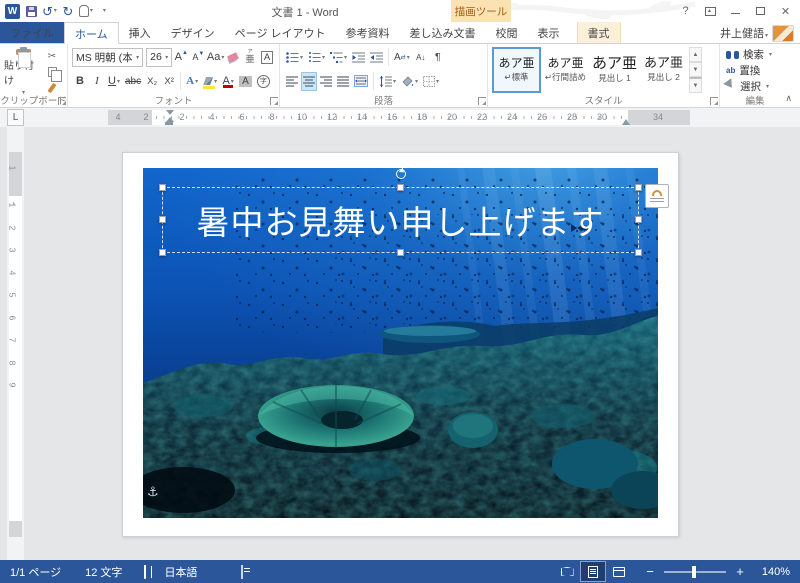 Image resolution: width=800 pixels, height=583 pixels. I want to click on selection-handle-bottom-center, so click(400, 252).